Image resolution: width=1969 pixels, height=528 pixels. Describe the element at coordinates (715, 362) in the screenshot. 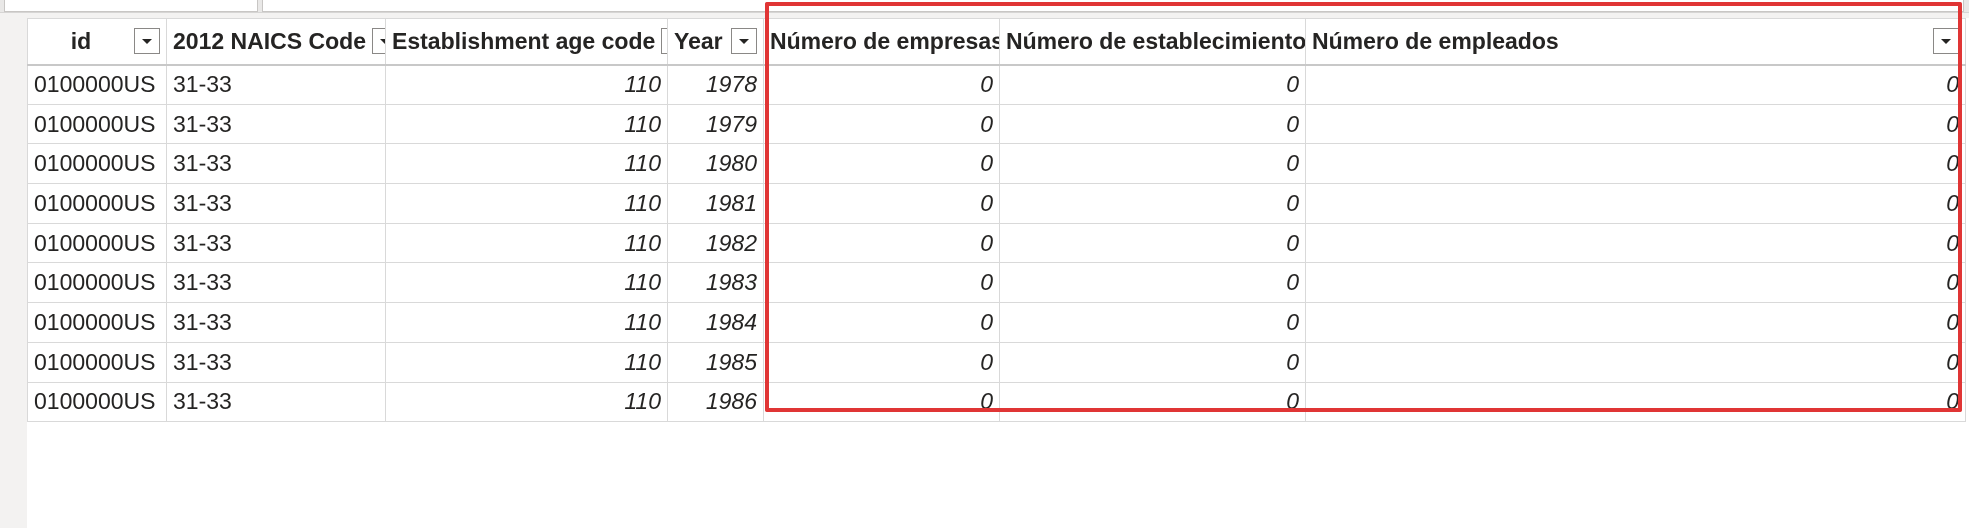

I see `table-cell-year: 1985` at that location.